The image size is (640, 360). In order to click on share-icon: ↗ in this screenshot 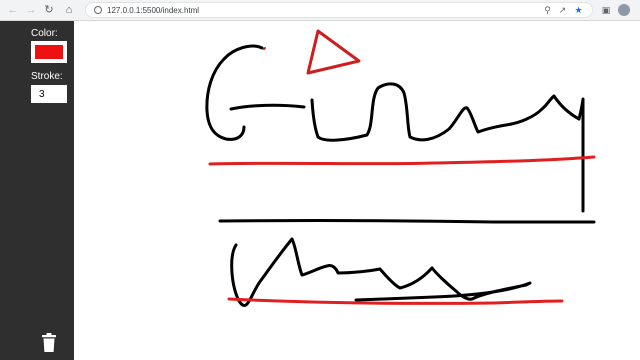, I will do `click(562, 10)`.